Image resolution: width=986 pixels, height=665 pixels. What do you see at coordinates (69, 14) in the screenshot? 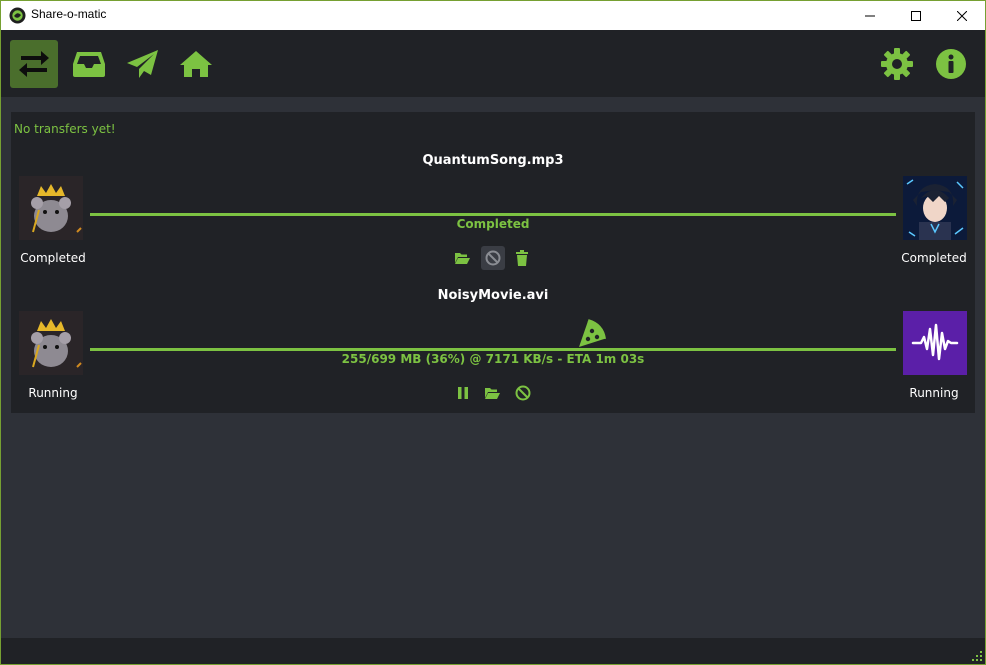
I see `window-title: Share-o-matic` at bounding box center [69, 14].